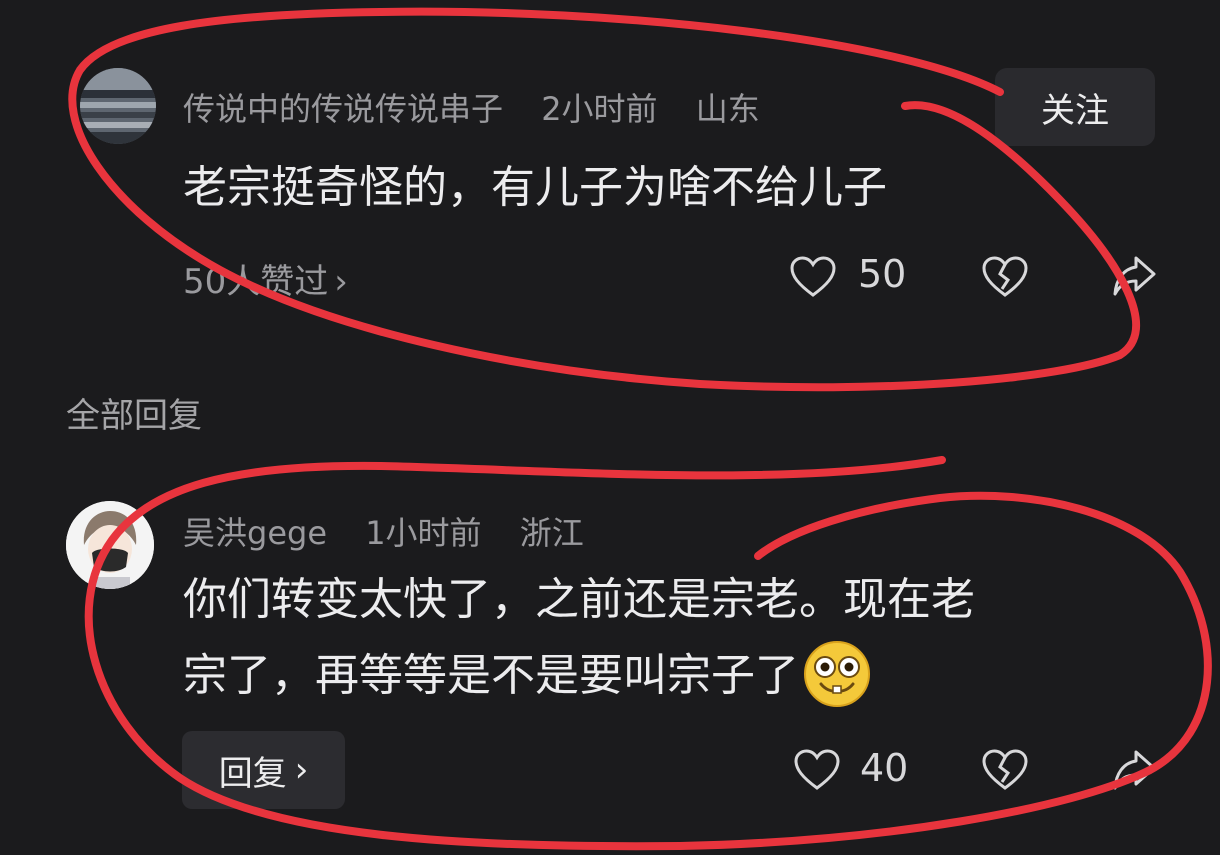  I want to click on reply-text-line2: 宗了，再等等是不是要叫宗子了, so click(527, 676).